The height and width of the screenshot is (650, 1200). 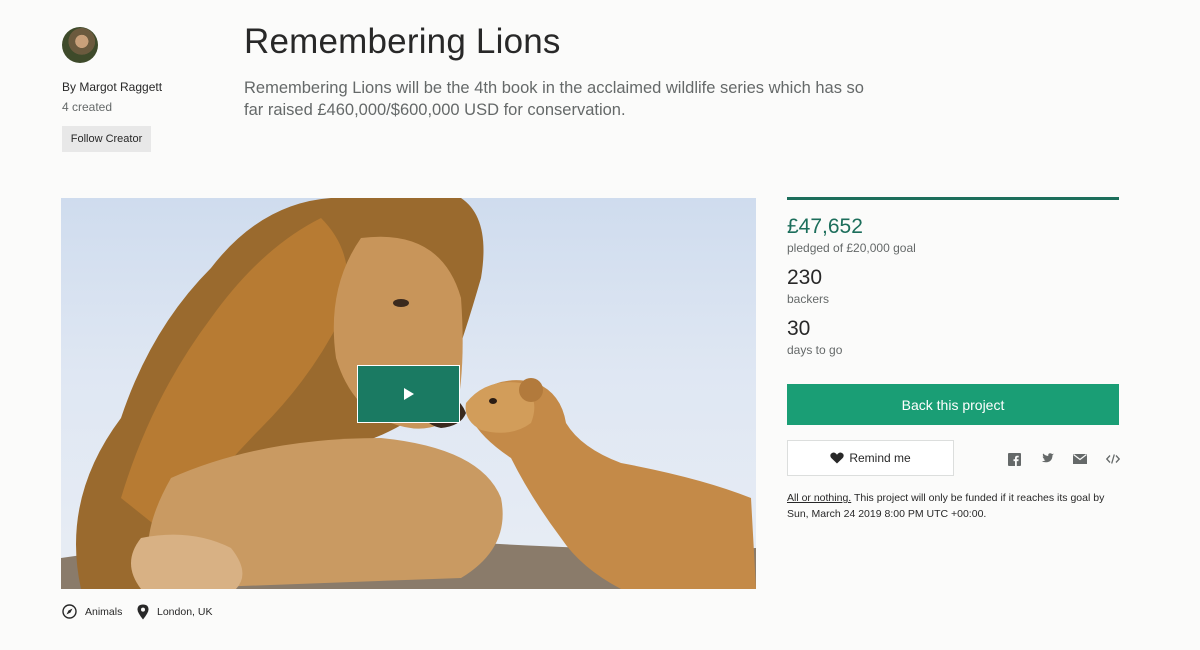 I want to click on pledged-goal-label: pledged of £20,000 goal, so click(x=851, y=248).